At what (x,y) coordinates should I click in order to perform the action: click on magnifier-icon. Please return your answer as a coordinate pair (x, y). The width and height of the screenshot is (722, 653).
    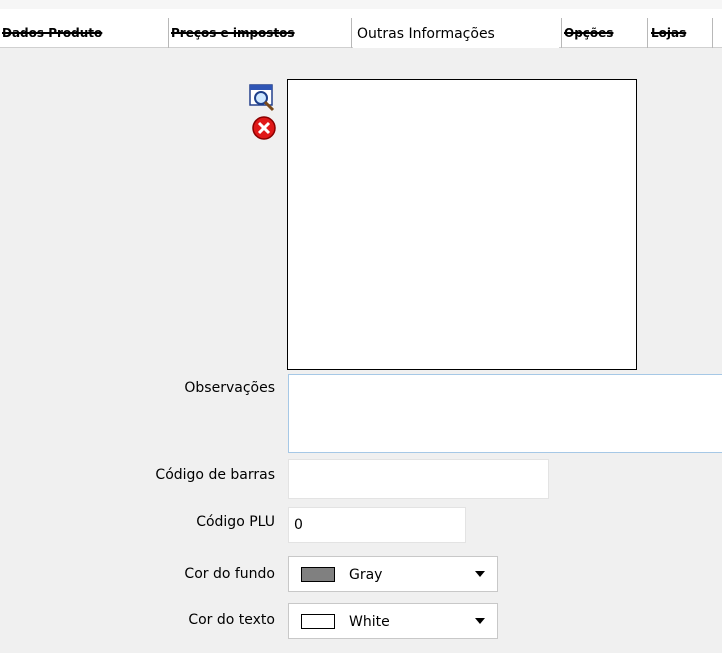
    Looking at the image, I should click on (263, 98).